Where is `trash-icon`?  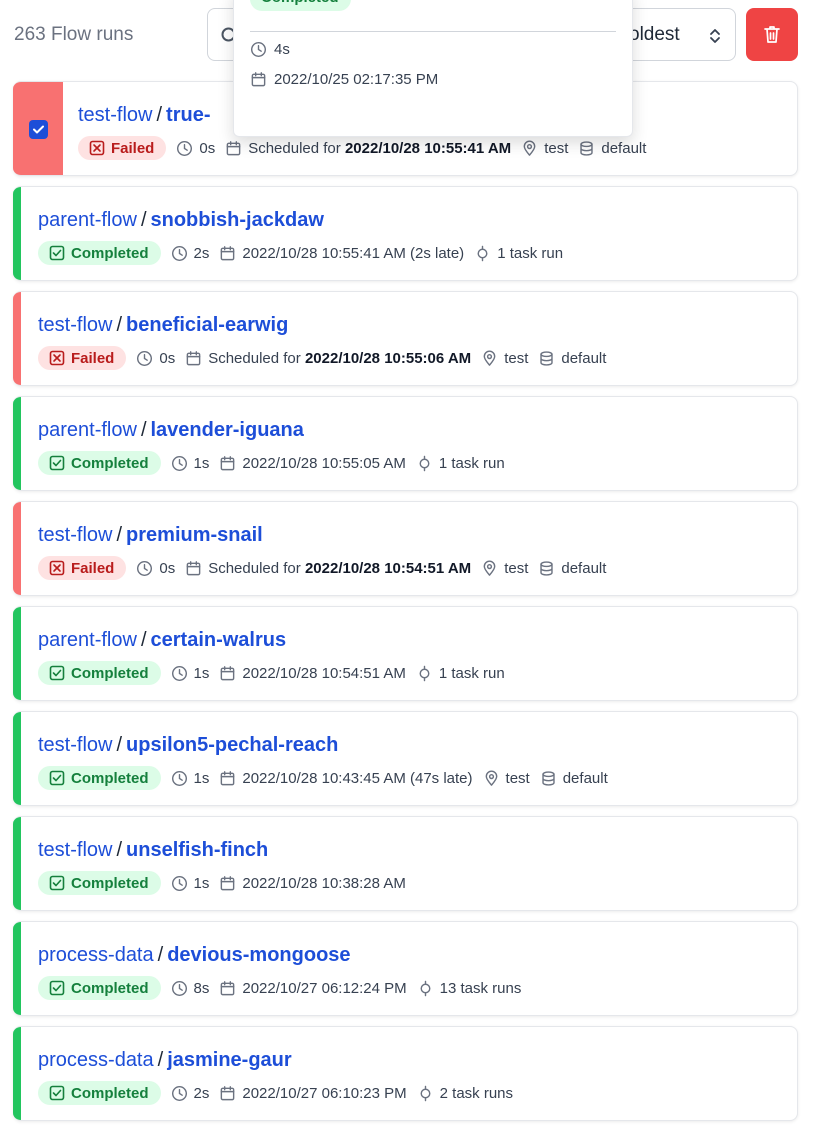
trash-icon is located at coordinates (772, 34).